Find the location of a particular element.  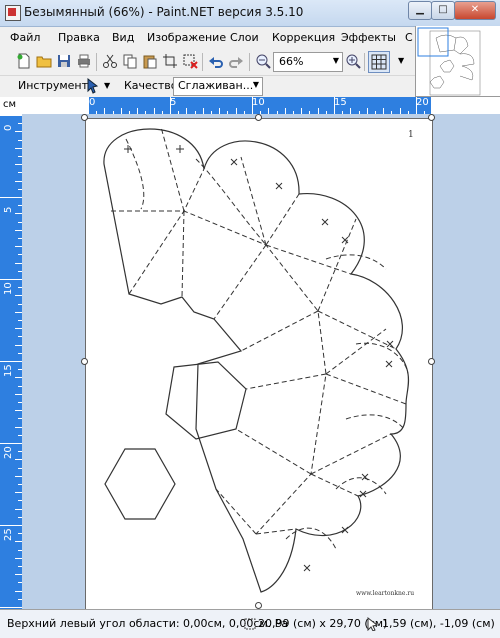

quality-dropdown: Сглаживан... ▼ is located at coordinates (218, 86).